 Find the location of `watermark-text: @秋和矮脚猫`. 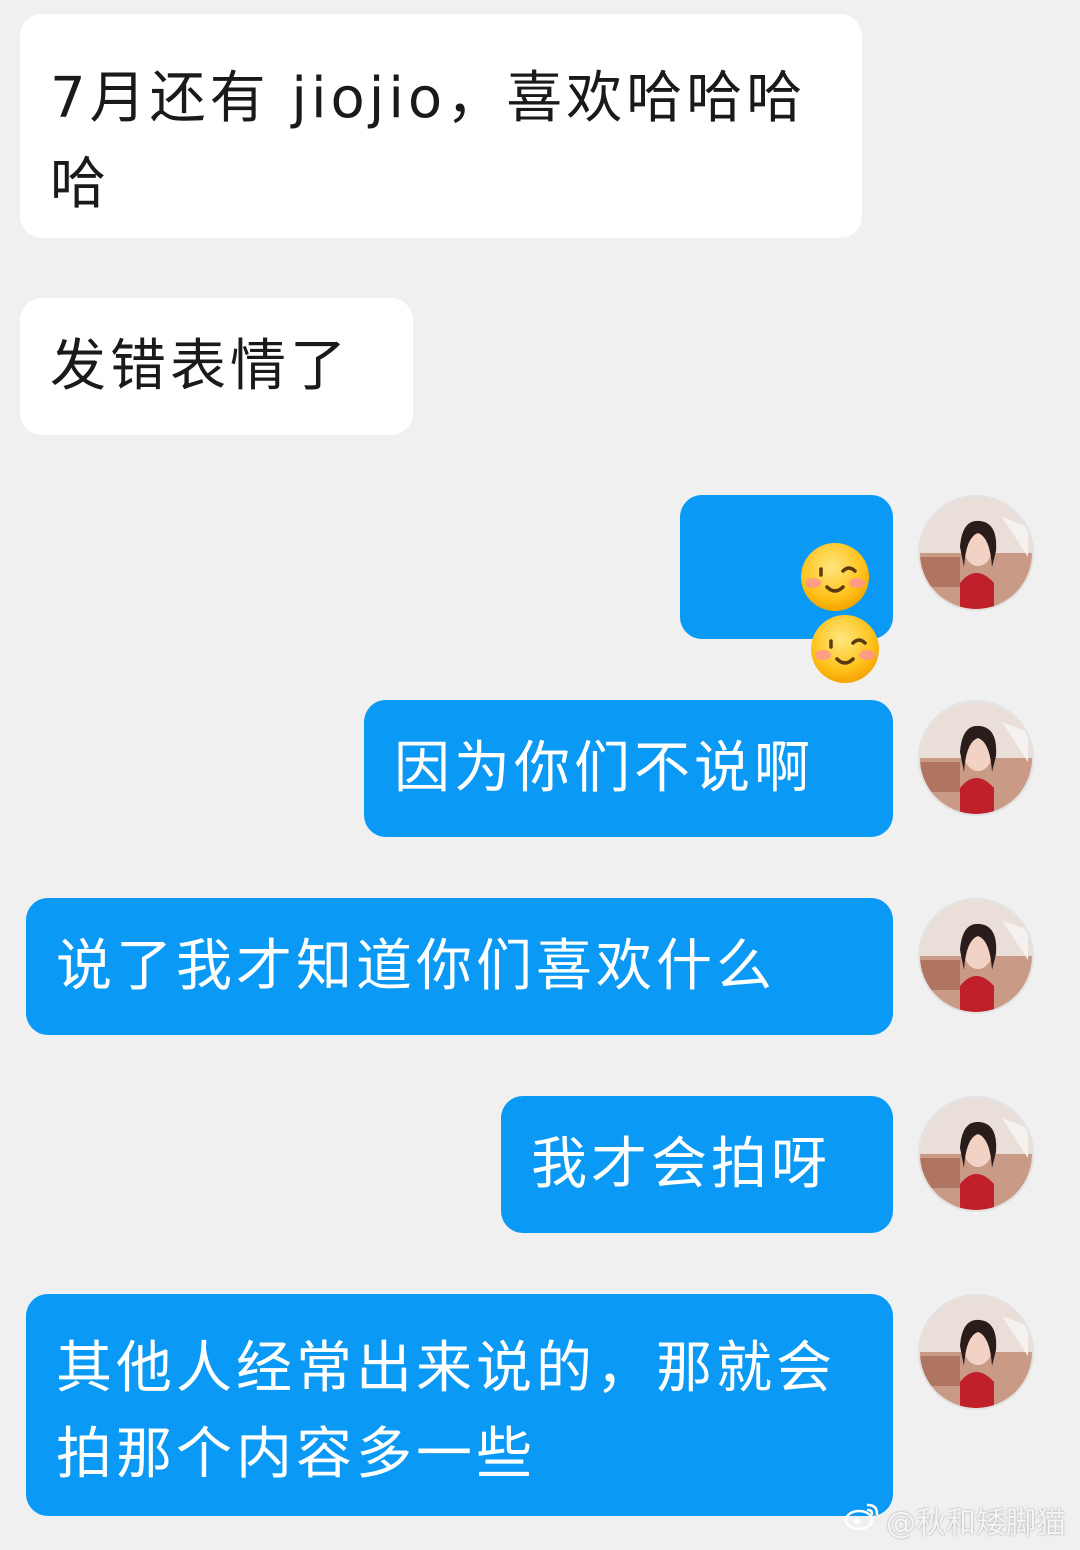

watermark-text: @秋和矮脚猫 is located at coordinates (976, 1523).